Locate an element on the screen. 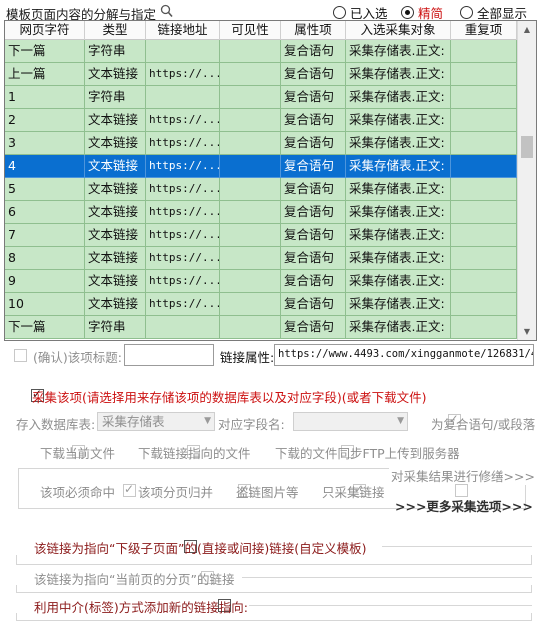  must-hit-checkbox is located at coordinates (129, 489).